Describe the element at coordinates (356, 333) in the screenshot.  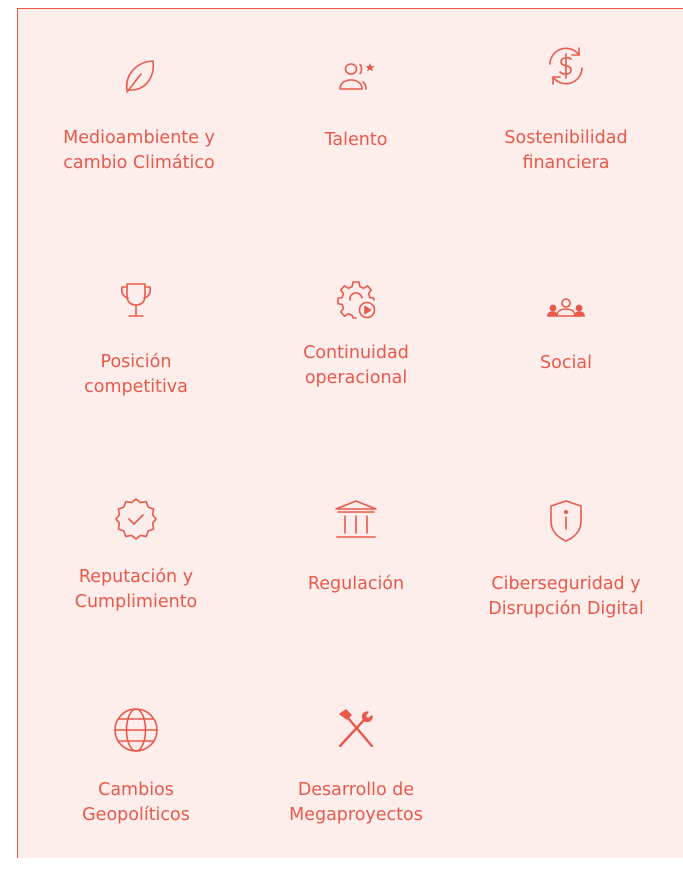
I see `category-continuidad: Continuidad operacional` at that location.